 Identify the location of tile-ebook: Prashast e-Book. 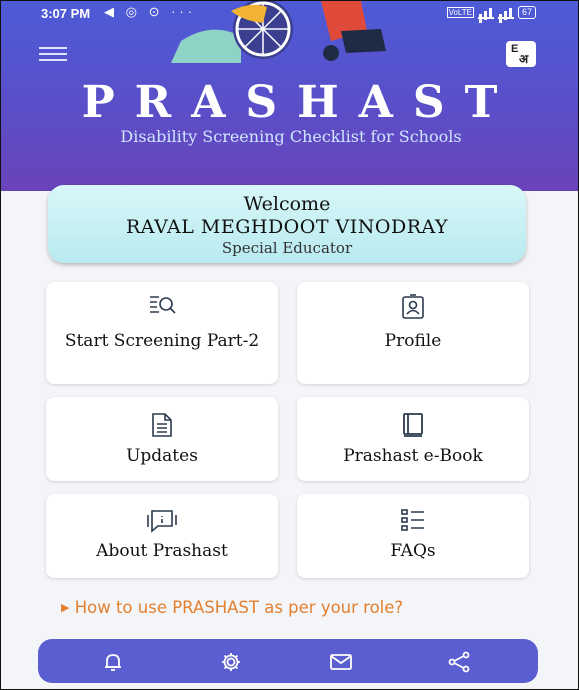
(413, 439).